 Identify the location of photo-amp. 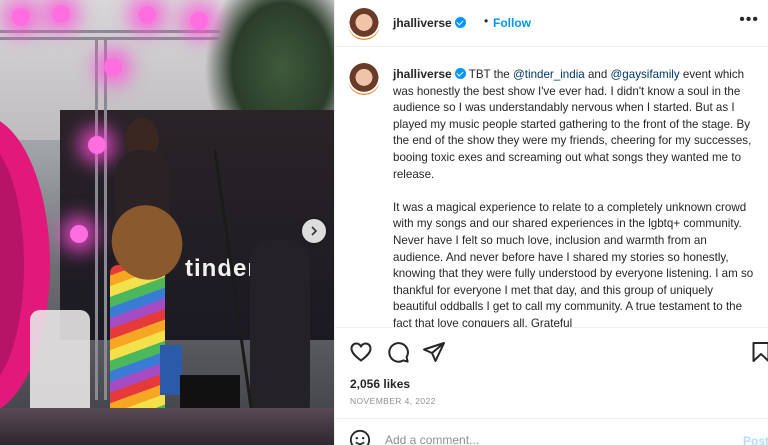
(171, 370).